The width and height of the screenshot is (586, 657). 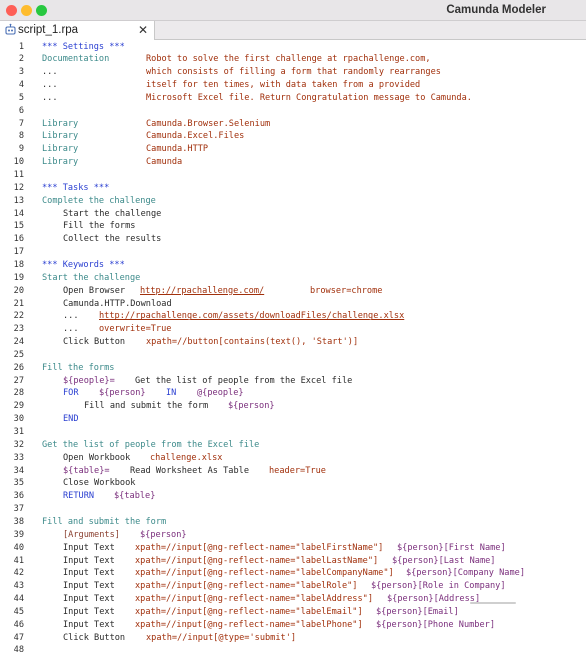 What do you see at coordinates (18, 444) in the screenshot?
I see `line-number: 32` at bounding box center [18, 444].